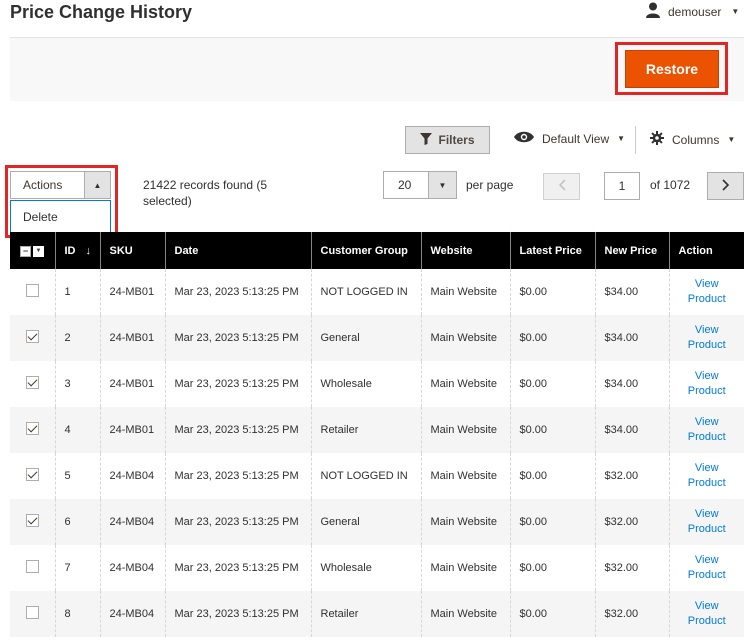 The height and width of the screenshot is (641, 750). I want to click on cell-customer-group: NOT LOGGED IN, so click(365, 476).